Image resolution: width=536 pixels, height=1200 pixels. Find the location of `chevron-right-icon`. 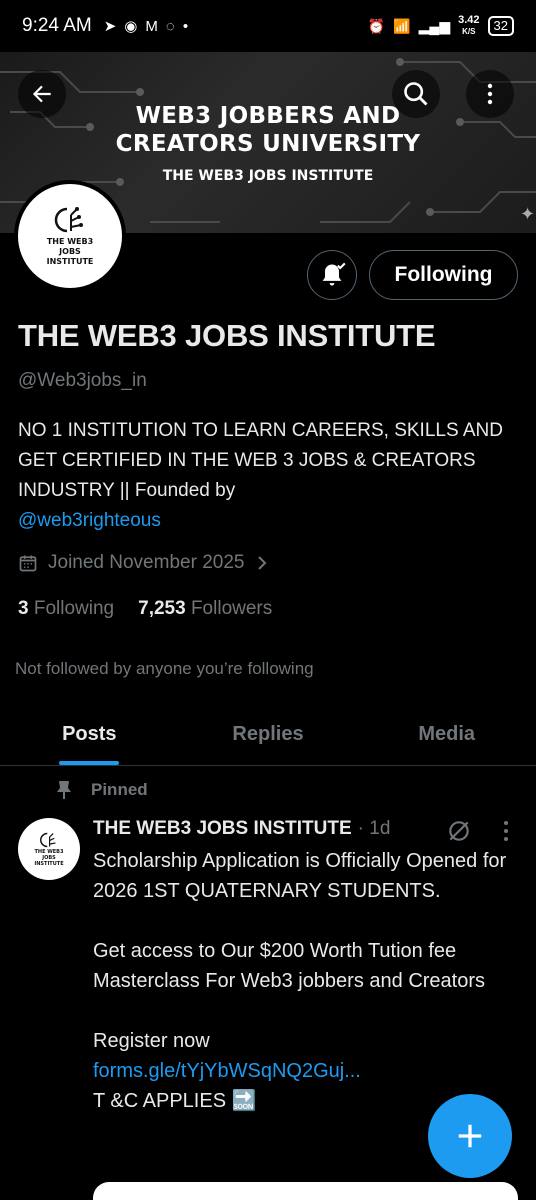

chevron-right-icon is located at coordinates (262, 563).